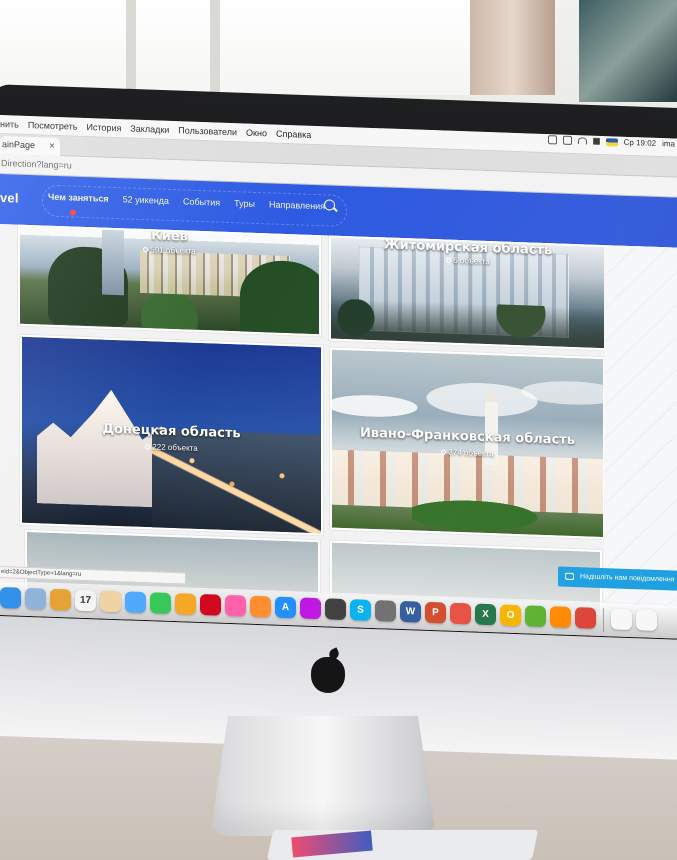  I want to click on wall-art, so click(628, 51).